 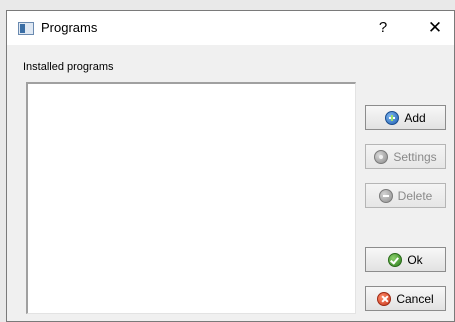 What do you see at coordinates (383, 28) in the screenshot?
I see `help-button: ?` at bounding box center [383, 28].